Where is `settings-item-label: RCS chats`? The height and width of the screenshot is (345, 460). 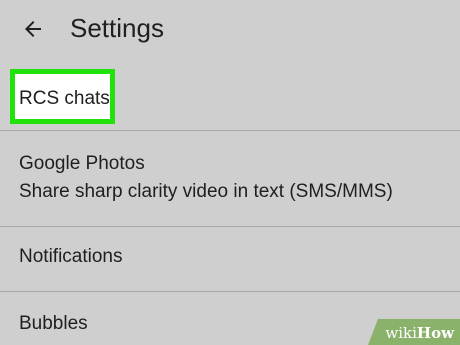
settings-item-label: RCS chats is located at coordinates (64, 98).